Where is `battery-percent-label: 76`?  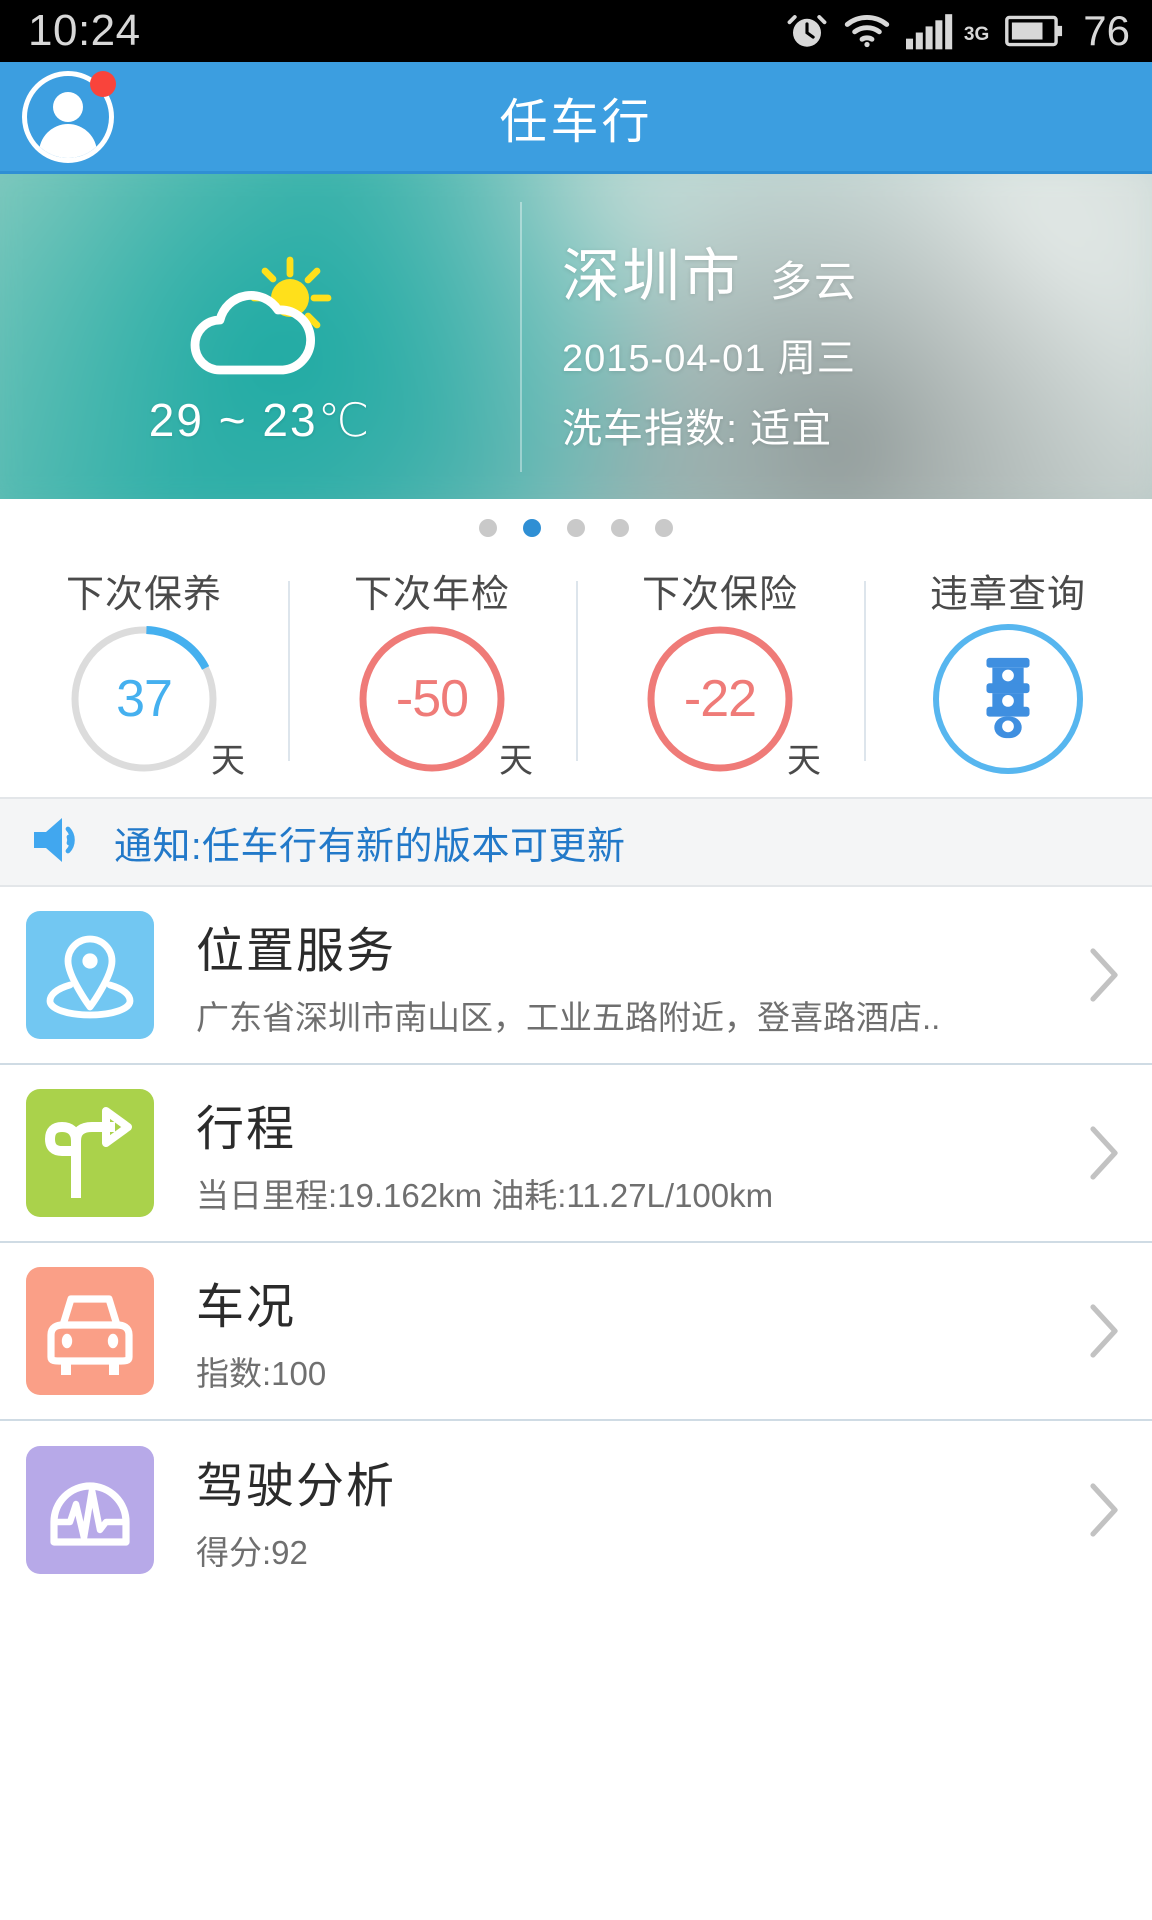
battery-percent-label: 76 is located at coordinates (1106, 30).